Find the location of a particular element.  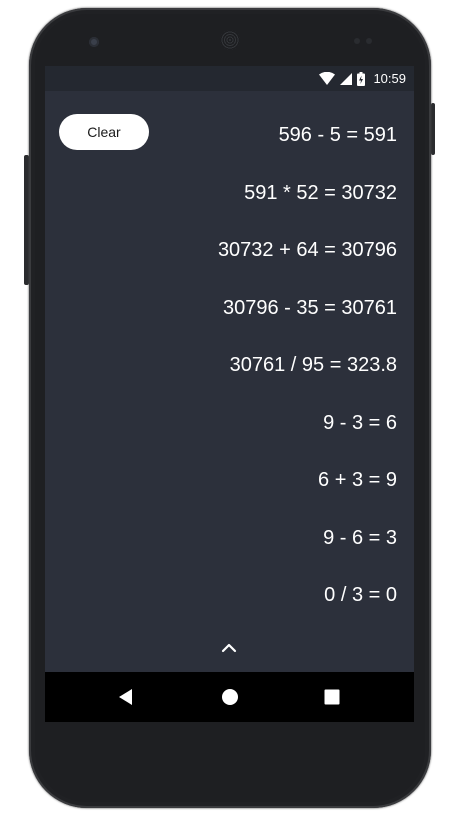

navigation-bar is located at coordinates (229, 697).